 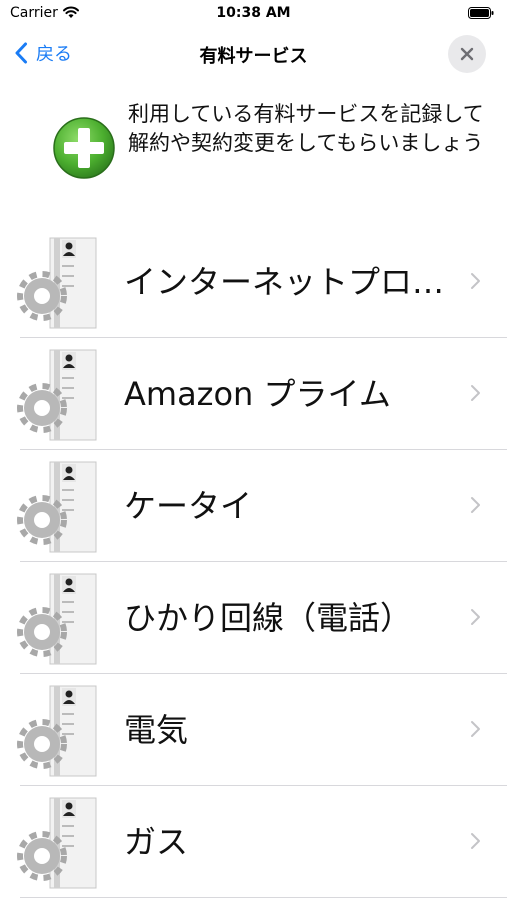 I want to click on navigation-bar: 戻る 有料サービス, so click(x=253, y=53).